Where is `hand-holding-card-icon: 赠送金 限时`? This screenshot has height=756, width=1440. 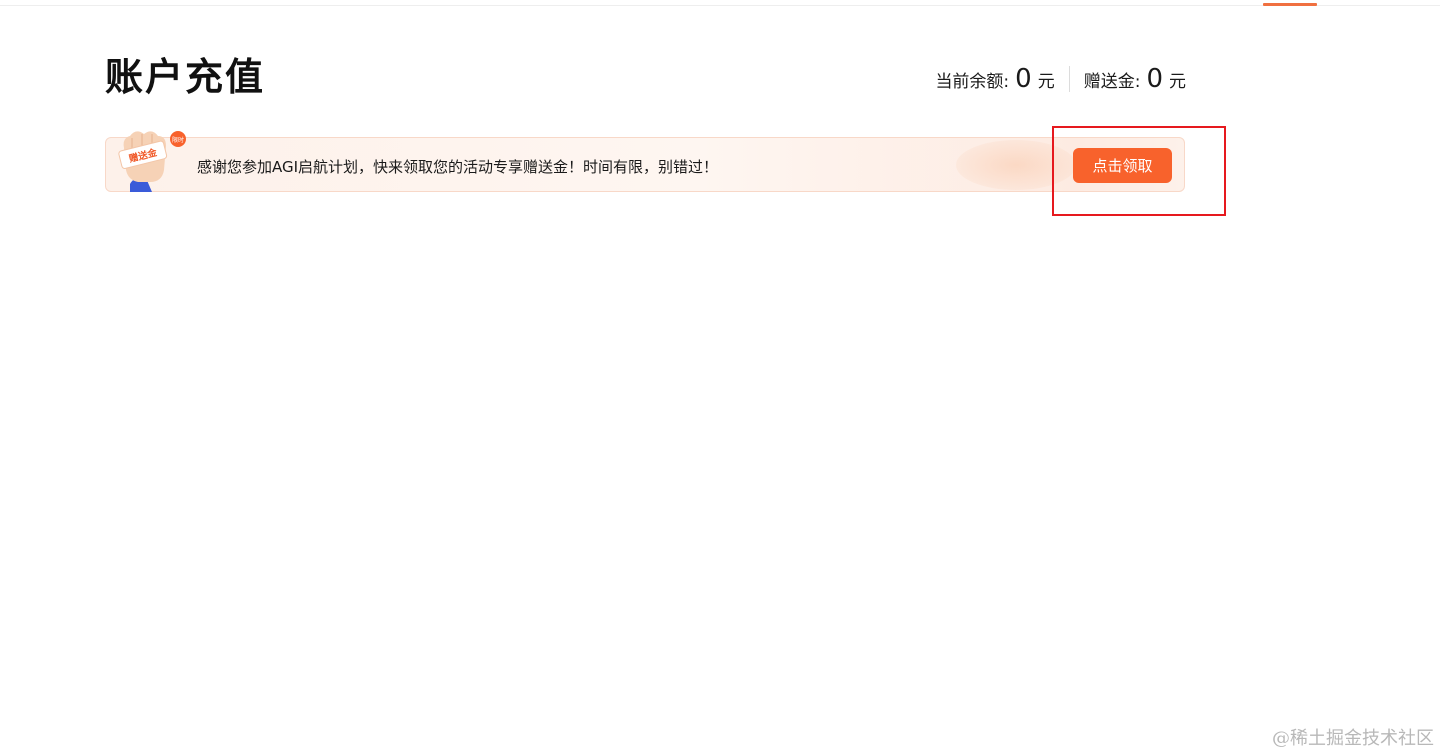 hand-holding-card-icon: 赠送金 限时 is located at coordinates (152, 161).